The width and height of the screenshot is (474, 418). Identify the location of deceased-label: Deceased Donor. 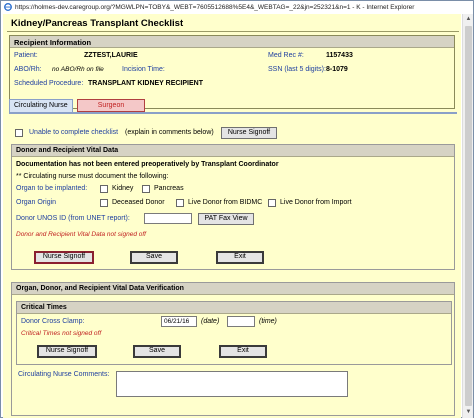
(138, 202).